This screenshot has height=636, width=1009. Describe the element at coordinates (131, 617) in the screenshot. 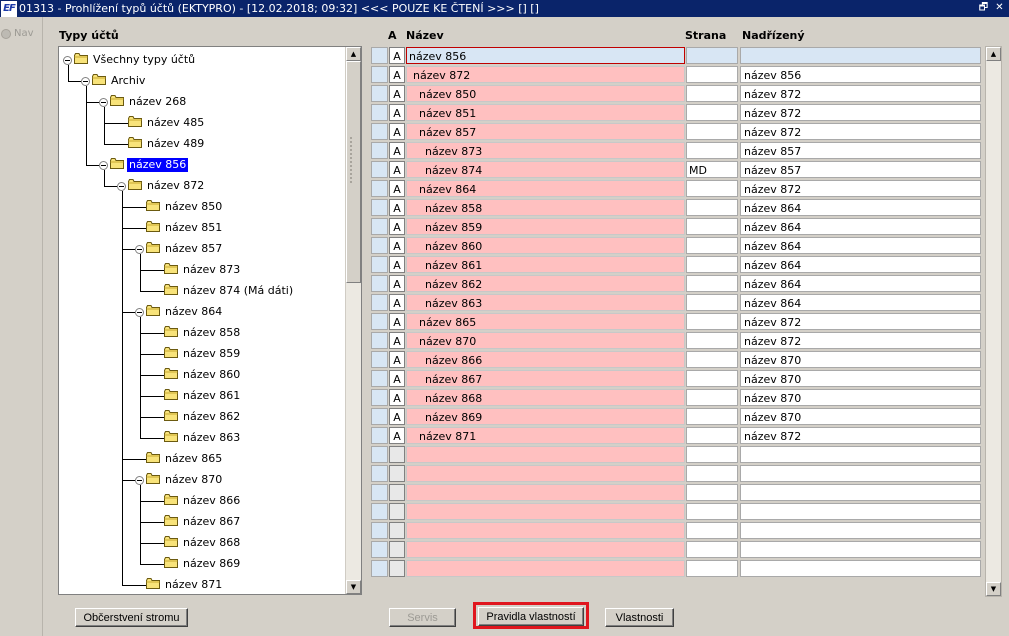

I see `refresh-tree-button: Občerstvení stromu` at that location.